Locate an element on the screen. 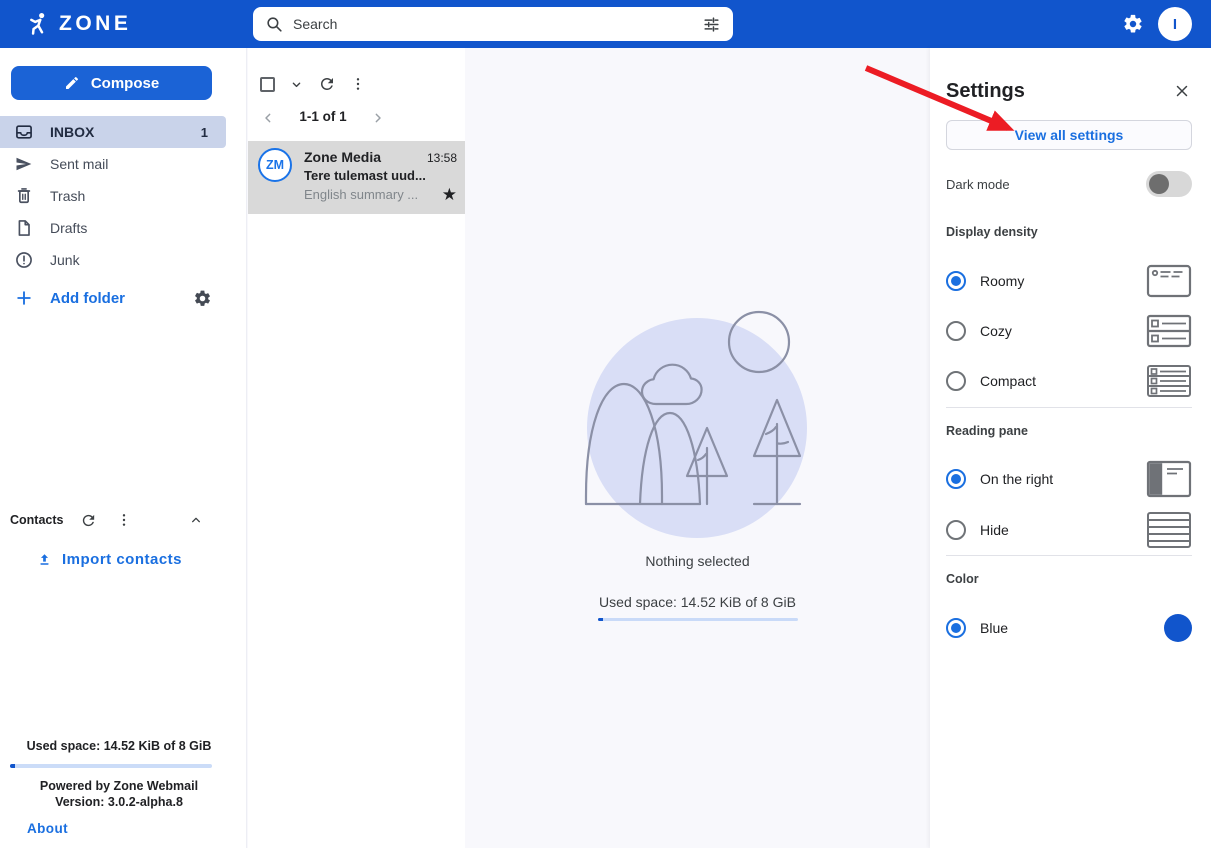  dark-mode-toggle is located at coordinates (1169, 184).